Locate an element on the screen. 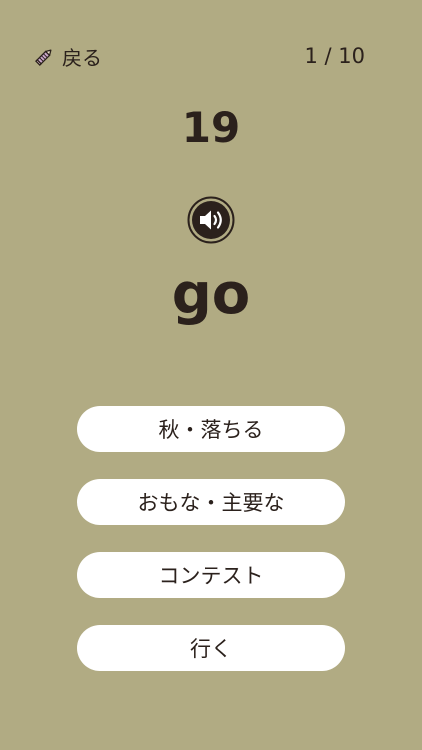  speaker-button is located at coordinates (211, 220).